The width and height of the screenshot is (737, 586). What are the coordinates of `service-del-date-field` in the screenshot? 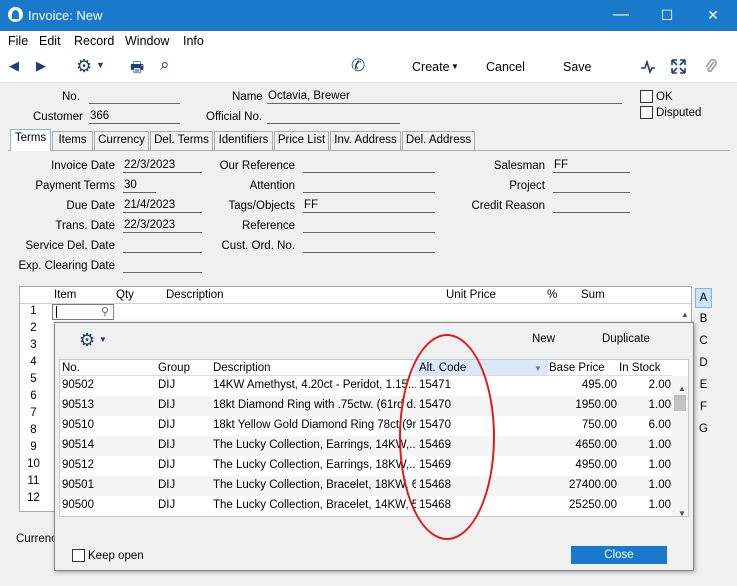 It's located at (162, 245).